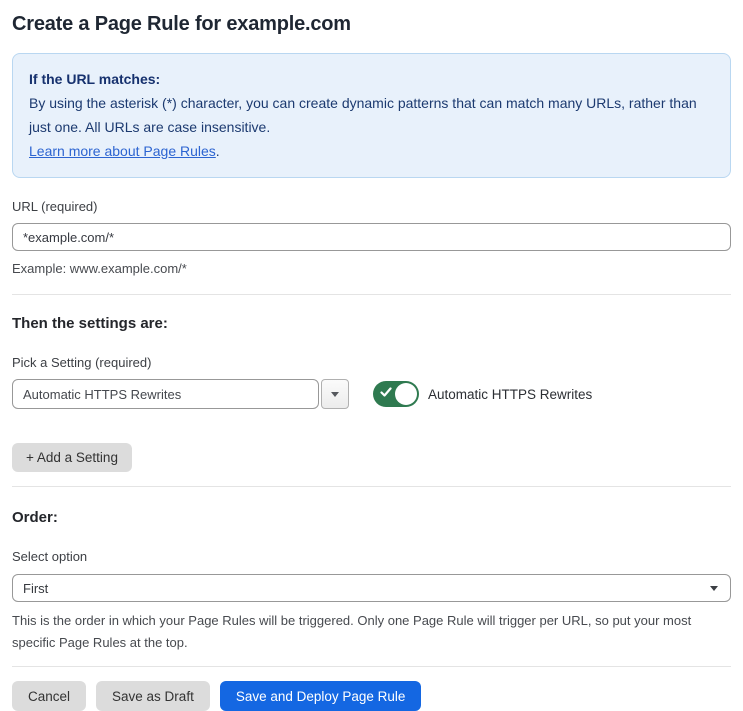  I want to click on order-select-label: Select option, so click(50, 556).